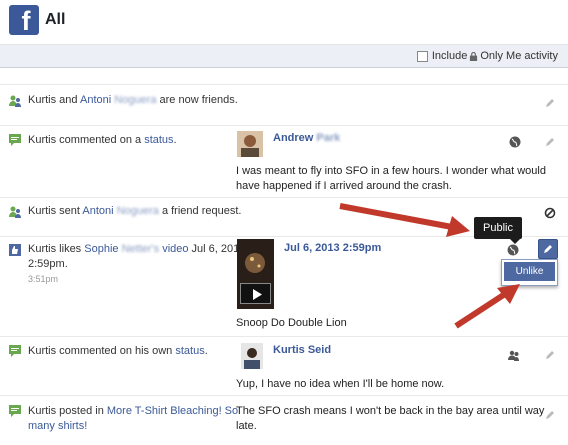  What do you see at coordinates (284, 56) in the screenshot?
I see `filter-bar: Include Only Me activity` at bounding box center [284, 56].